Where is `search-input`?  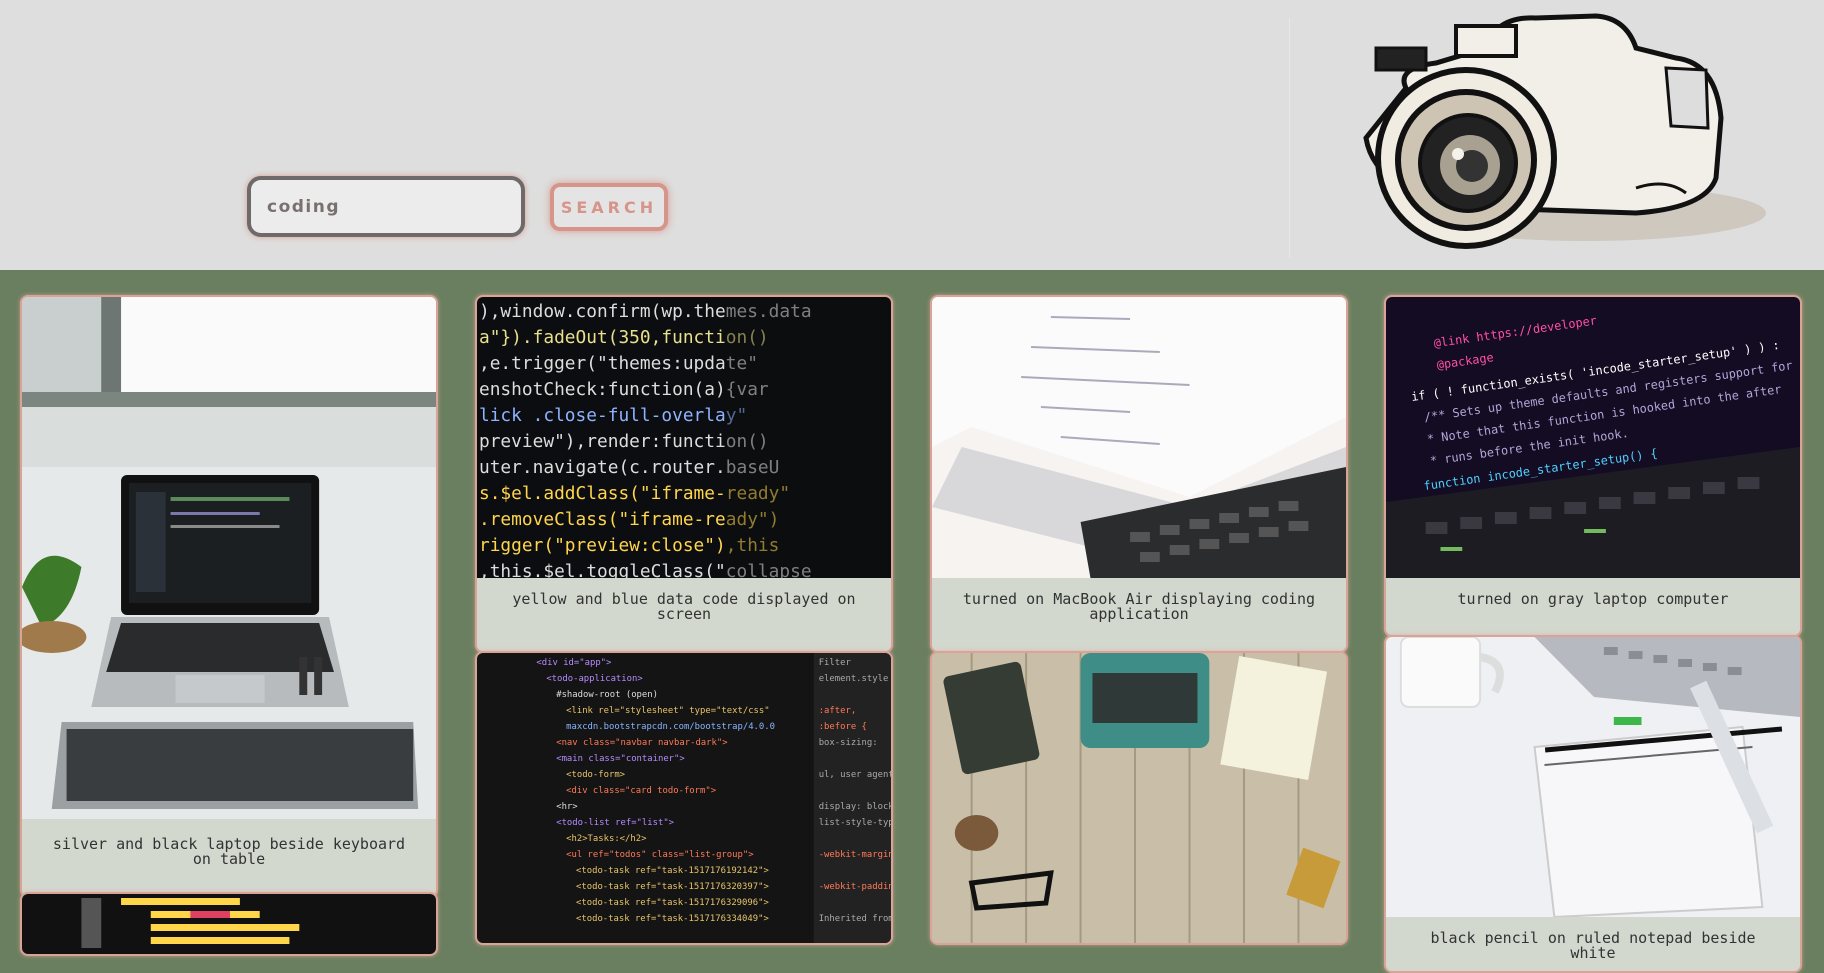
search-input is located at coordinates (386, 206).